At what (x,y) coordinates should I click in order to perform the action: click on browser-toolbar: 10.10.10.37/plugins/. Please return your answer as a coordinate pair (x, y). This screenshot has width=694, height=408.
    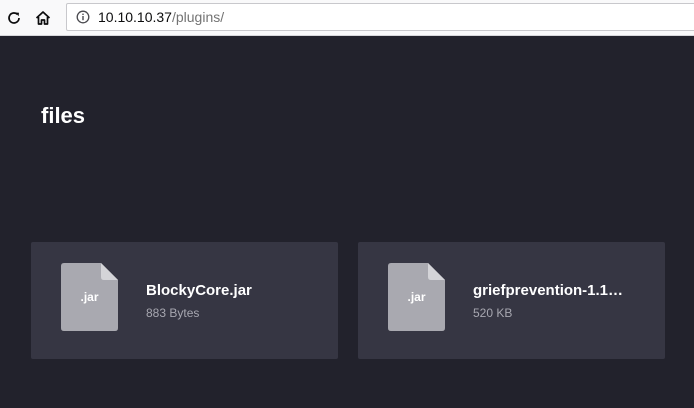
    Looking at the image, I should click on (347, 18).